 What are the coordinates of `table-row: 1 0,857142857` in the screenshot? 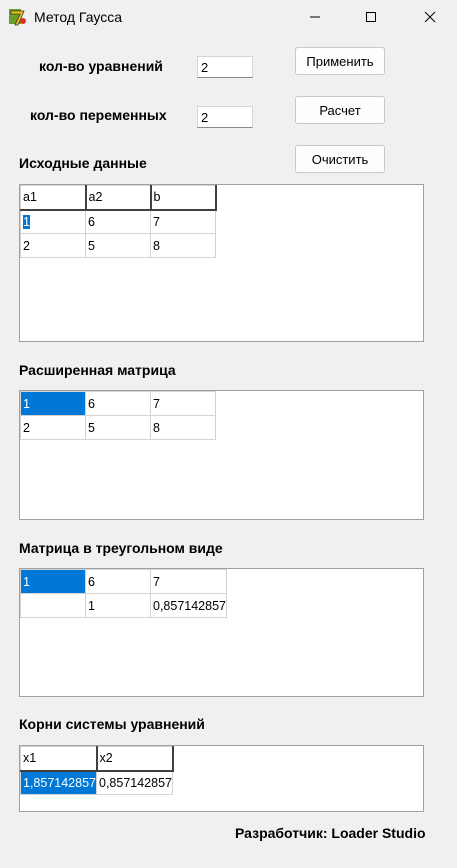 It's located at (123, 605).